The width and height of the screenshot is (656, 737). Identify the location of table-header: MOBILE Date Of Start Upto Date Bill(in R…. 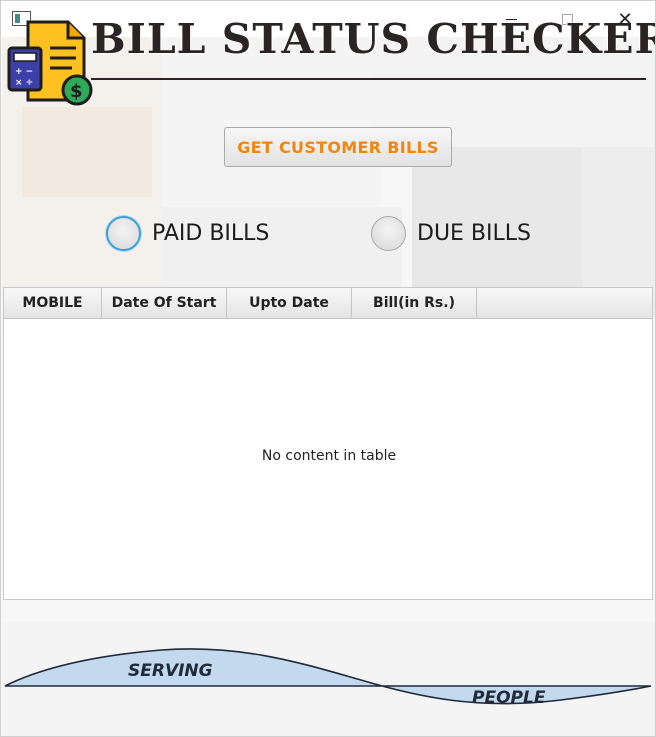
(328, 303).